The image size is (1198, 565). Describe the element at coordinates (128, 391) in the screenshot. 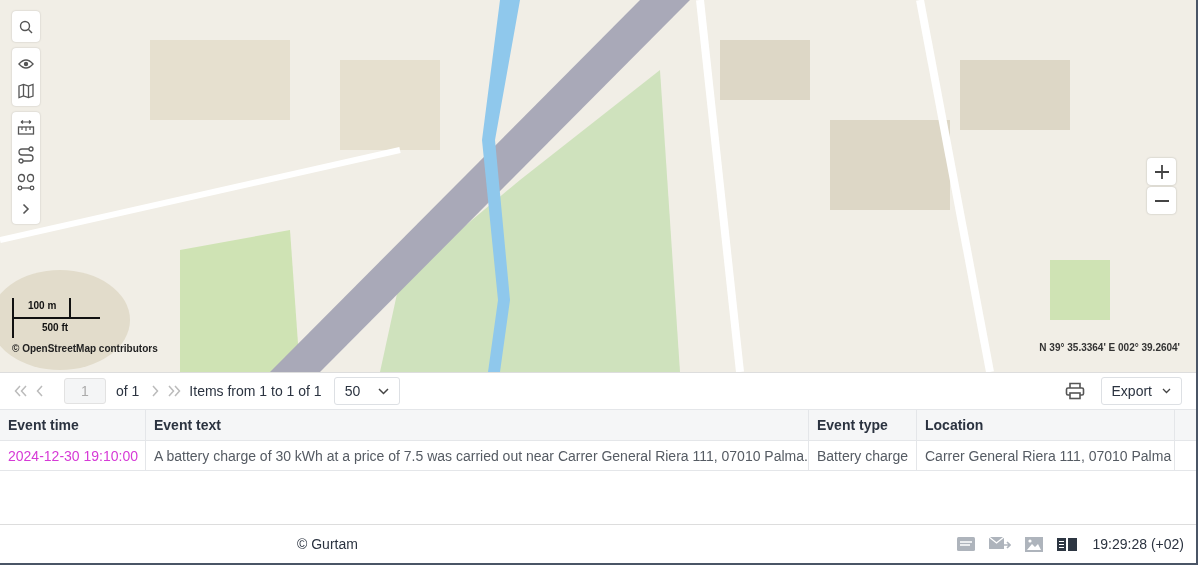

I see `page-count: of 1` at that location.